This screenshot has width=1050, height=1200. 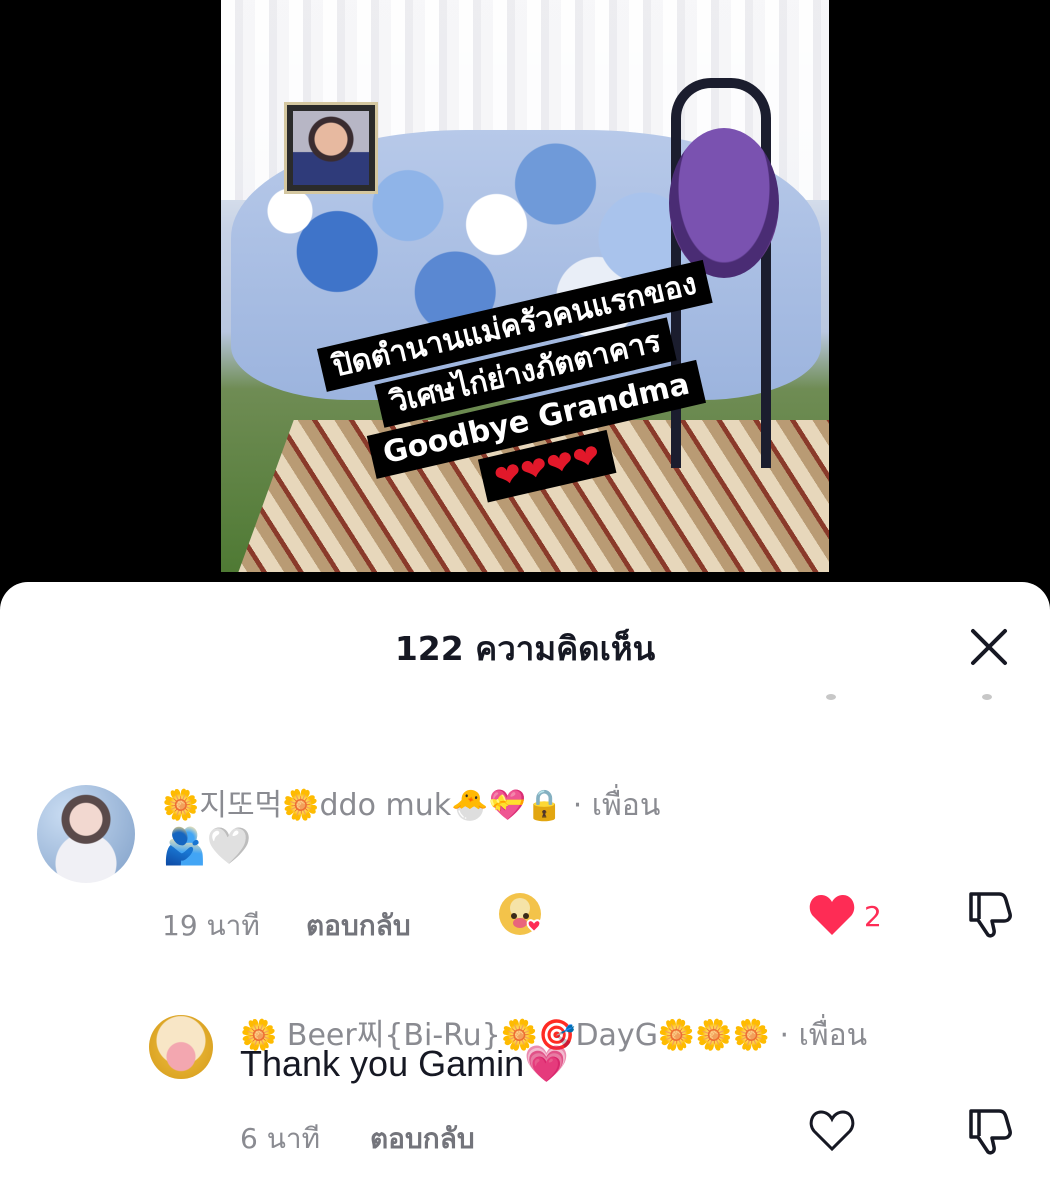 I want to click on creator-liked-avatar-icon, so click(x=522, y=916).